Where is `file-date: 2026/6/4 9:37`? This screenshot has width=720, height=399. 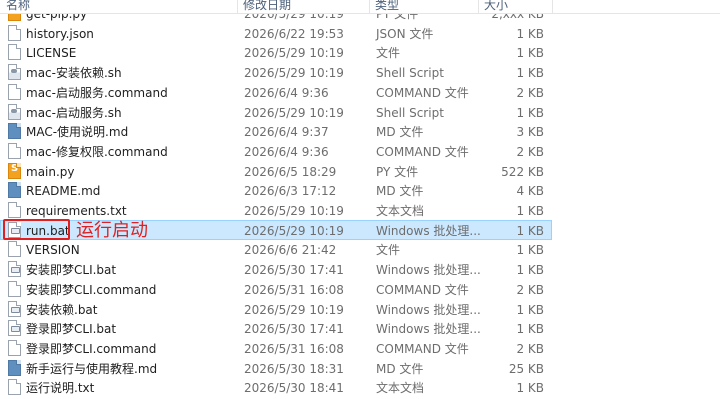 file-date: 2026/6/4 9:37 is located at coordinates (286, 132).